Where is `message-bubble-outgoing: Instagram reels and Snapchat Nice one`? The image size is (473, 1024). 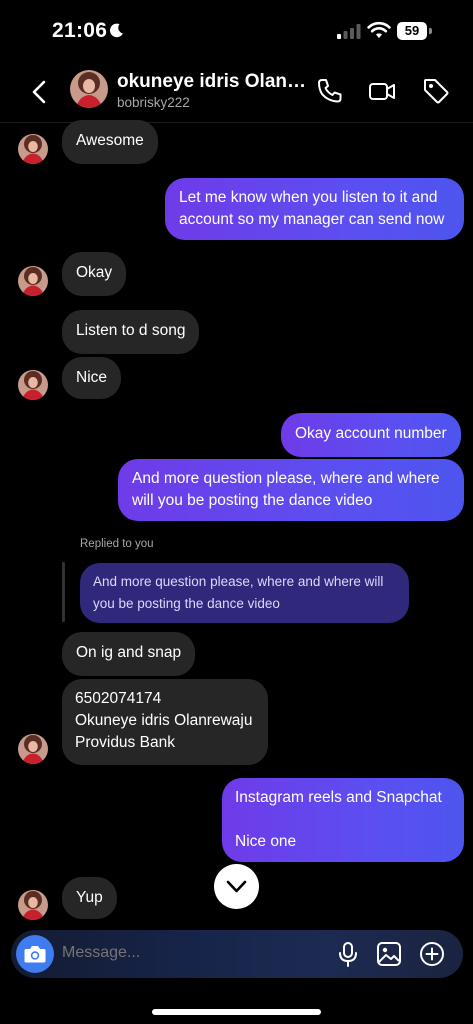 message-bubble-outgoing: Instagram reels and Snapchat Nice one is located at coordinates (343, 820).